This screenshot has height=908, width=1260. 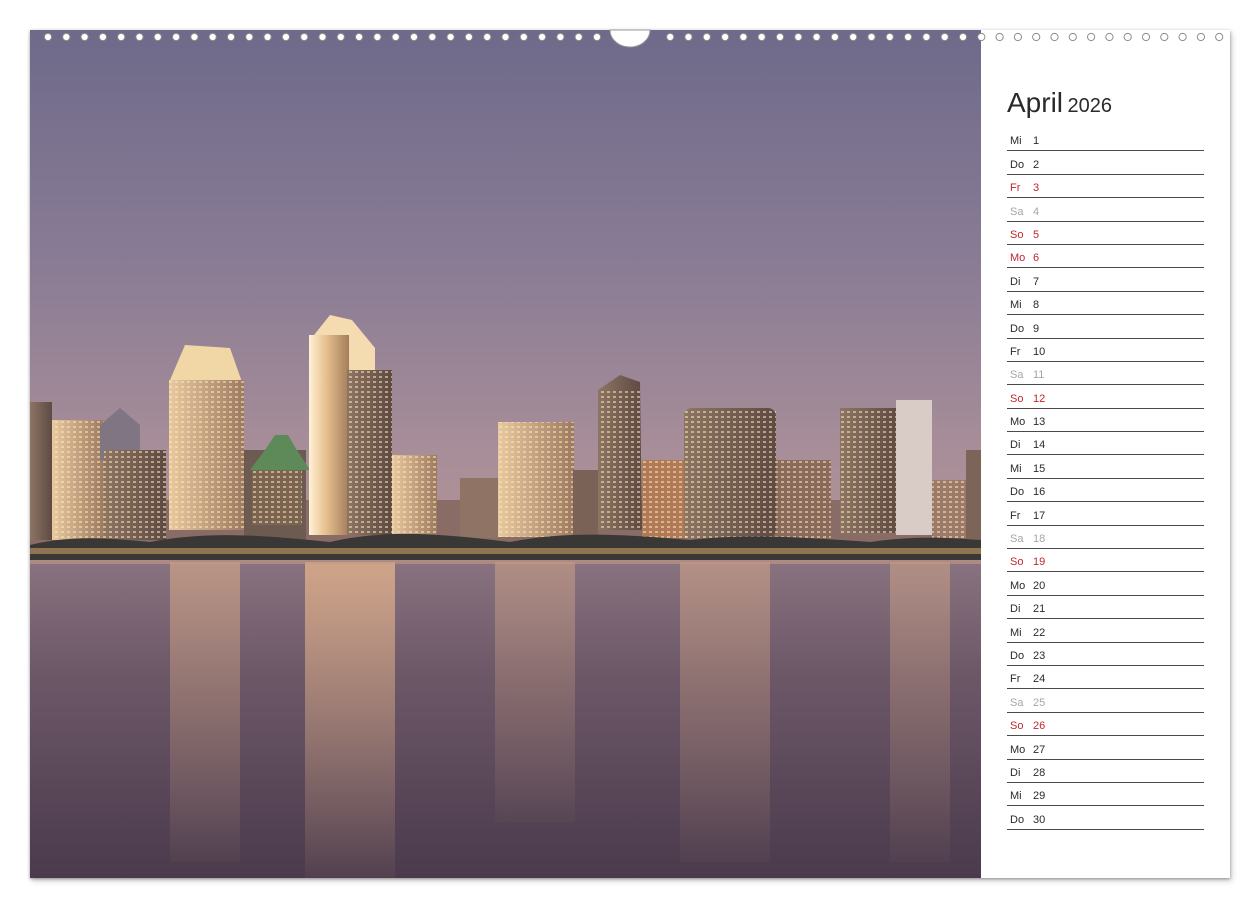 What do you see at coordinates (1039, 539) in the screenshot?
I see `day-number: 18` at bounding box center [1039, 539].